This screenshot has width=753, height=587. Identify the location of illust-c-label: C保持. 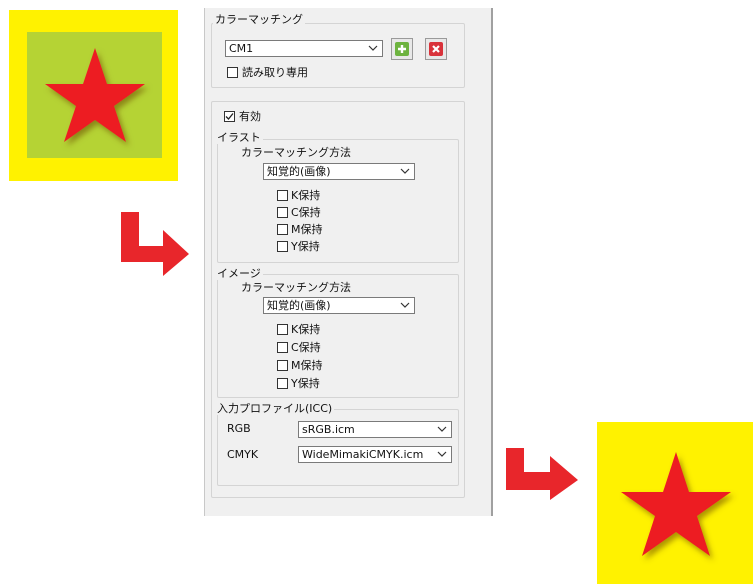
(306, 212).